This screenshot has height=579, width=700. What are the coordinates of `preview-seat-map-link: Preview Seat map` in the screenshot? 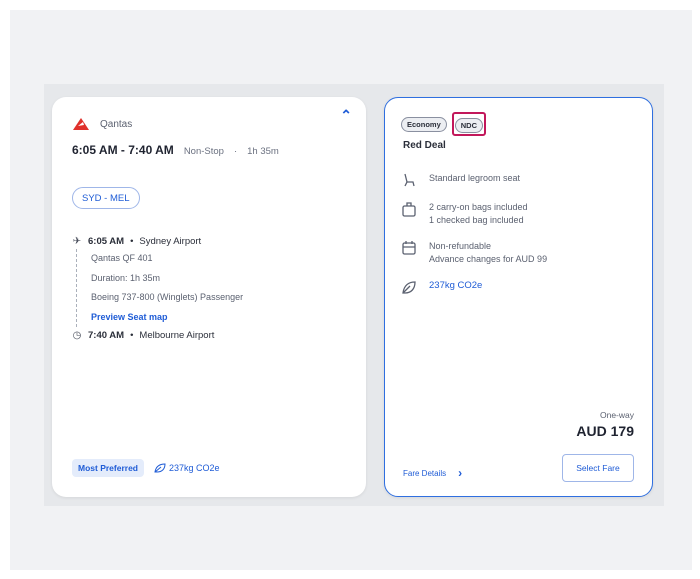 It's located at (221, 318).